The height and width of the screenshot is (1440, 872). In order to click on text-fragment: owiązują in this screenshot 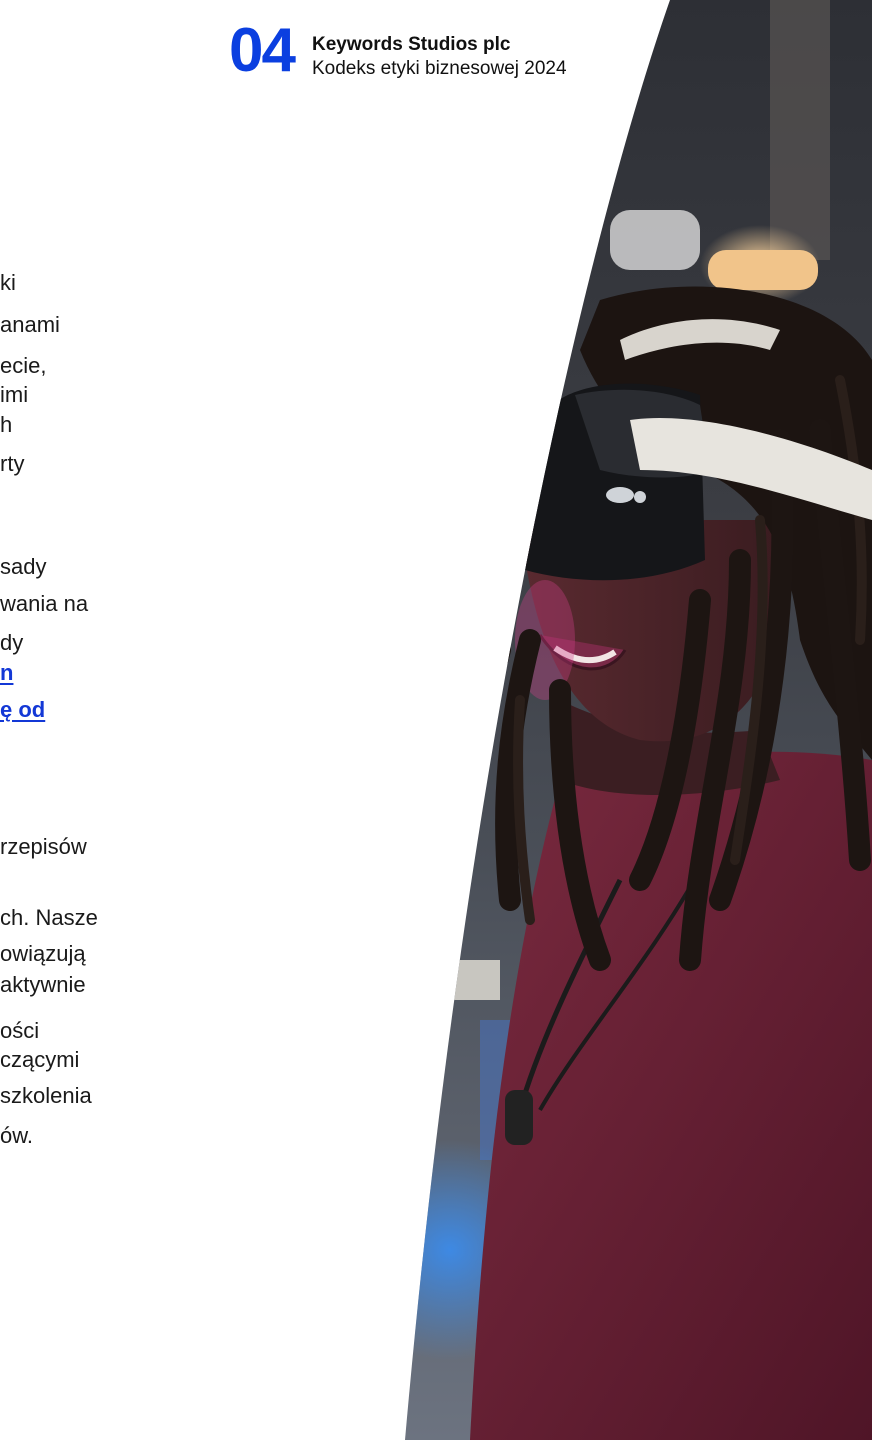, I will do `click(43, 953)`.